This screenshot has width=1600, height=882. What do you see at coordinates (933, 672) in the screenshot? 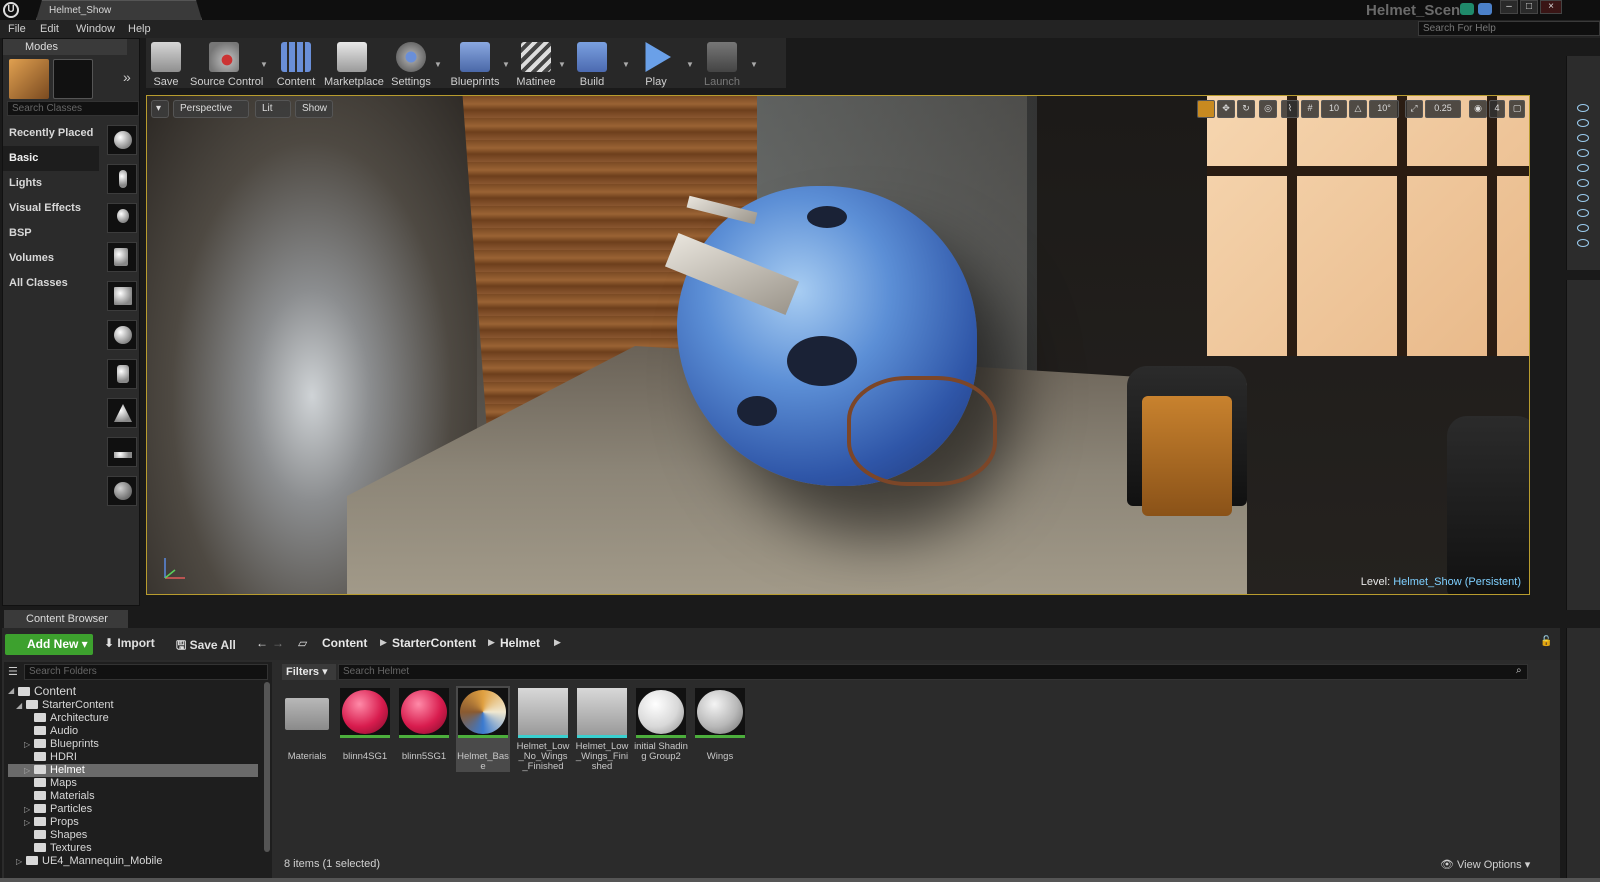
I see `search-assets-input: Search Helmet` at bounding box center [933, 672].